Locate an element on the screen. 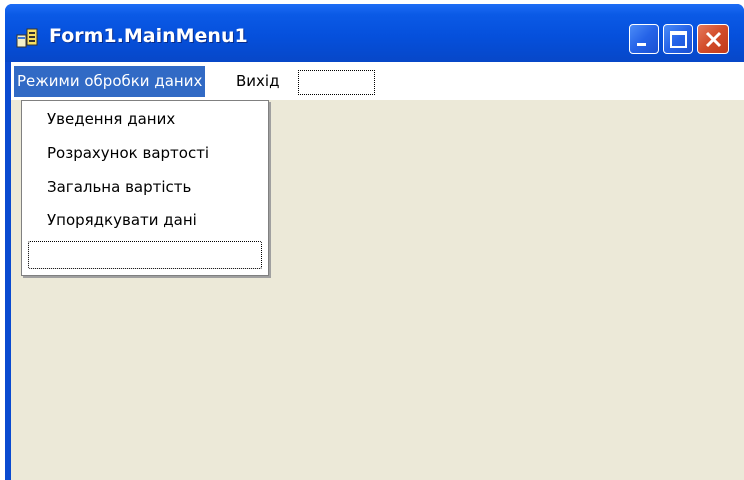  title-bar: Form1.MainMenu1 is located at coordinates (374, 33).